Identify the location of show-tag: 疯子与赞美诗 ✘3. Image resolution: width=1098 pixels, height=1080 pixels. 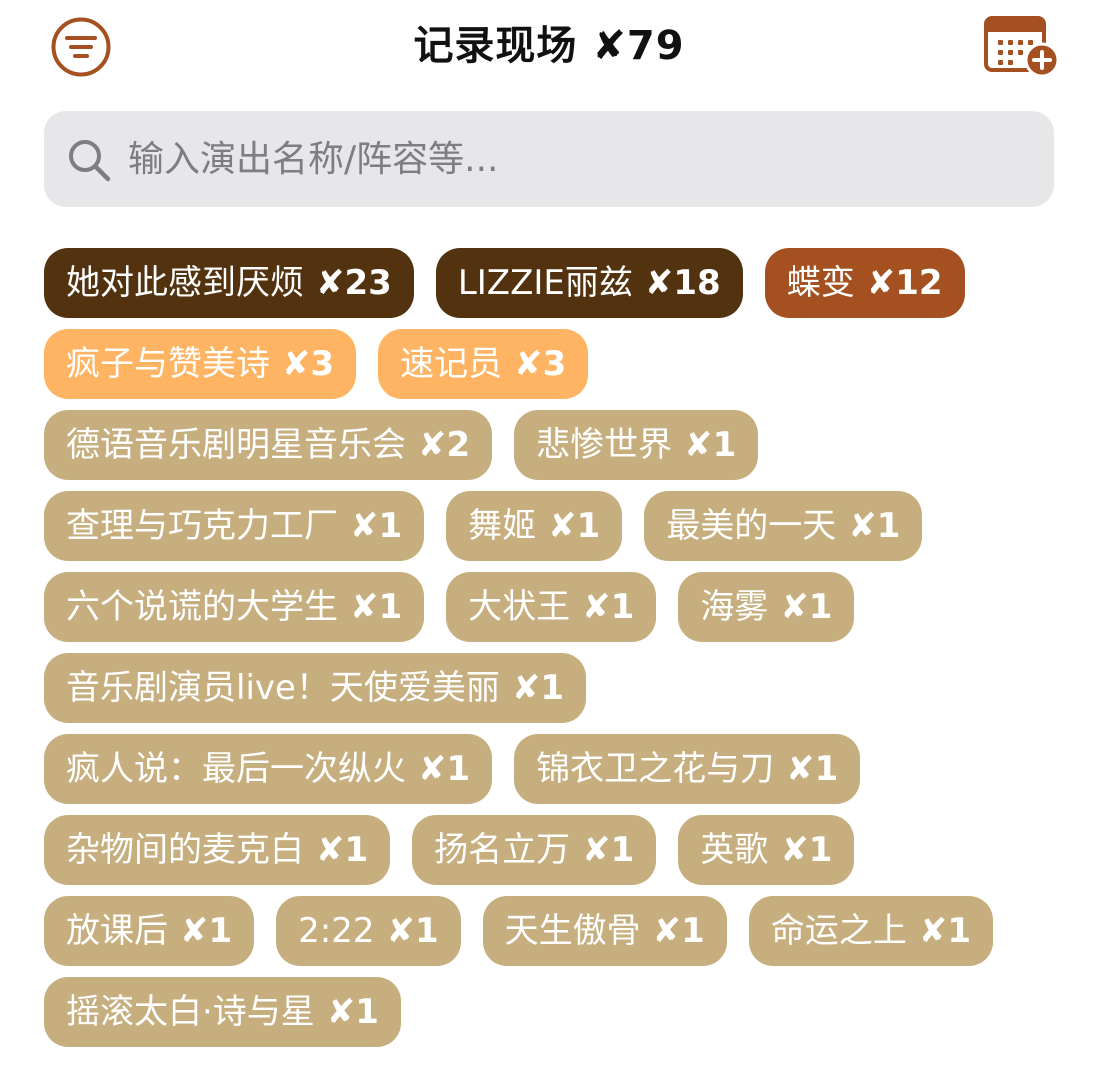
(200, 364).